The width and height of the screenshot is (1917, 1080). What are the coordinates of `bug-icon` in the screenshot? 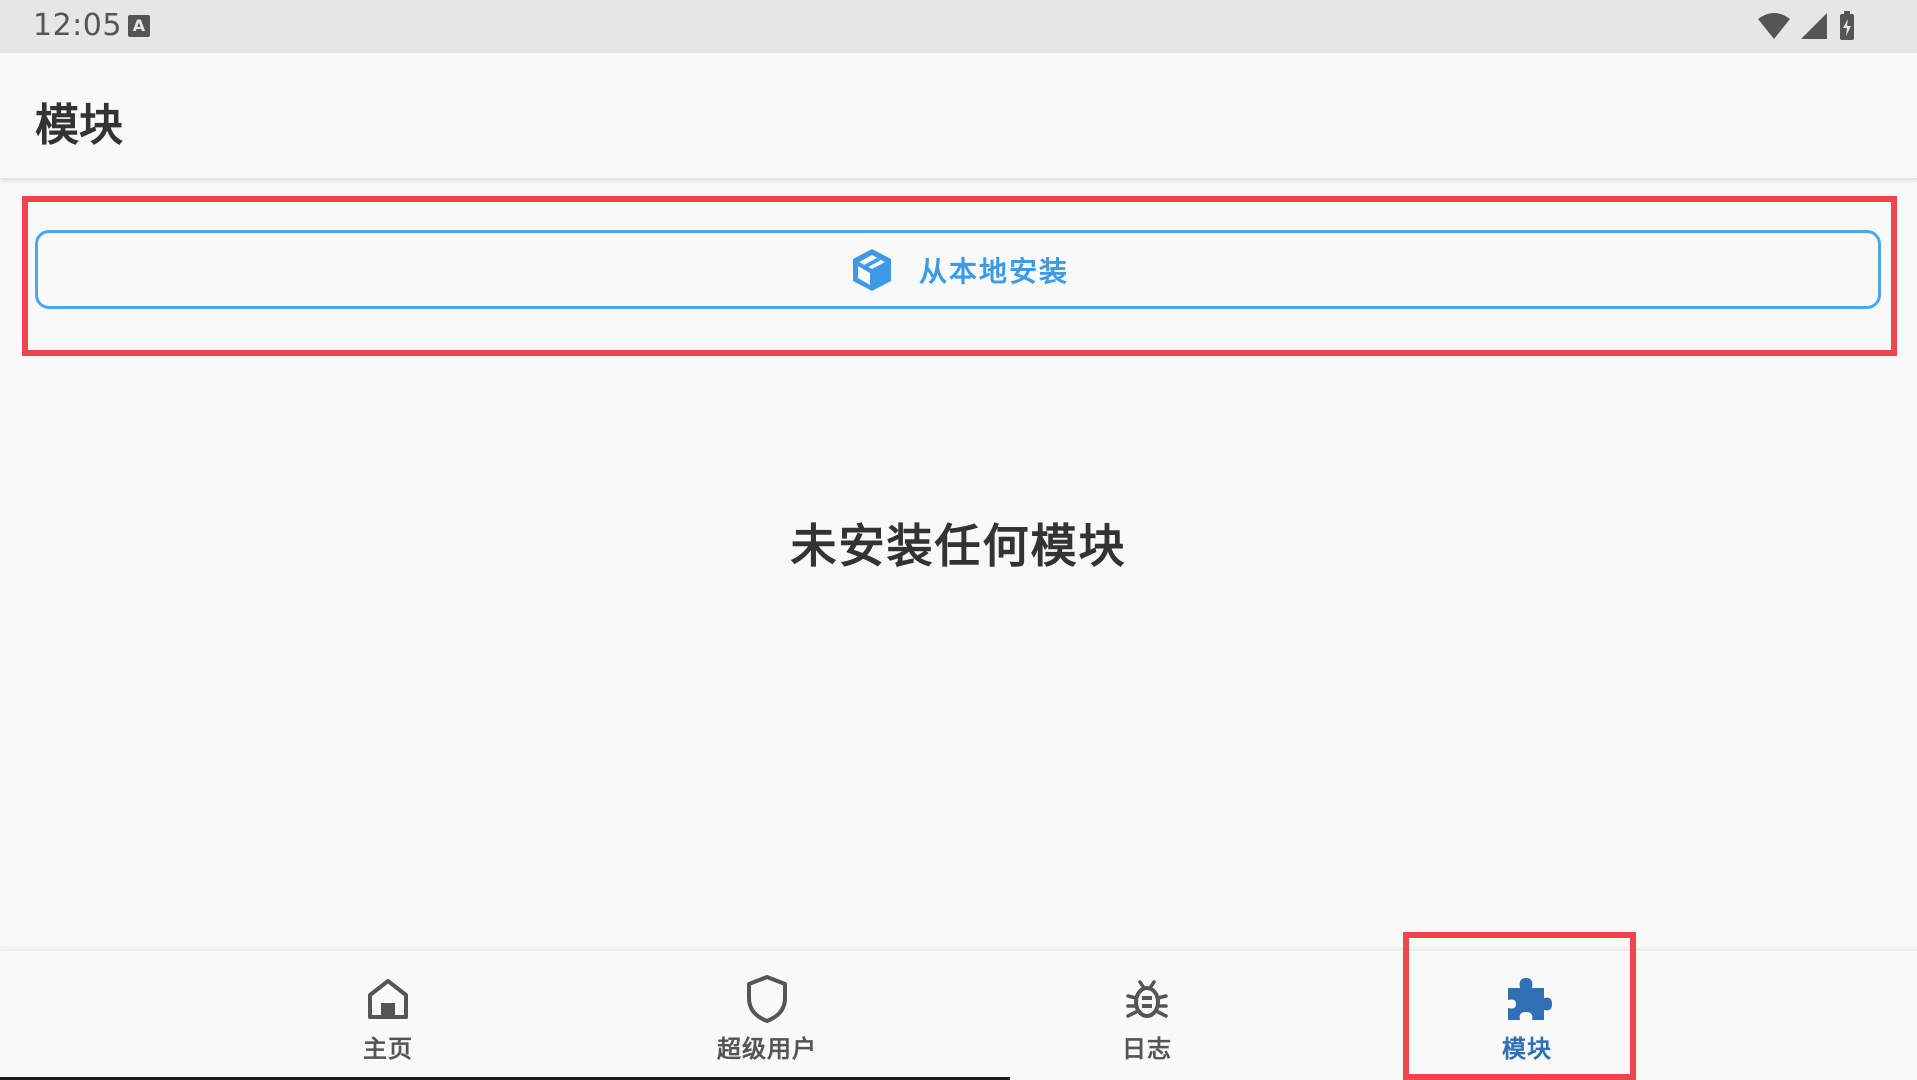 It's located at (1147, 999).